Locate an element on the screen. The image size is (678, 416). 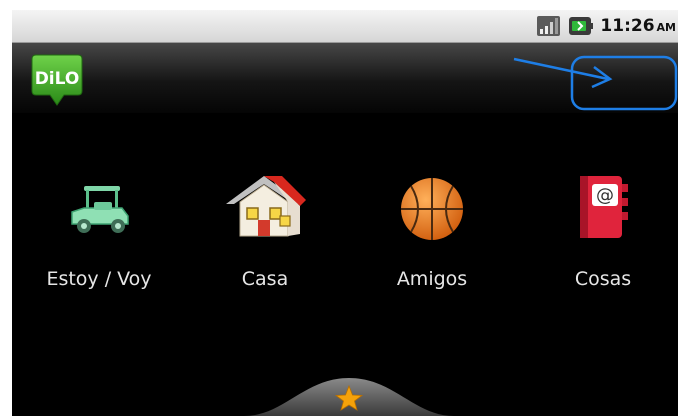
address-book-icon: @ is located at coordinates (604, 207).